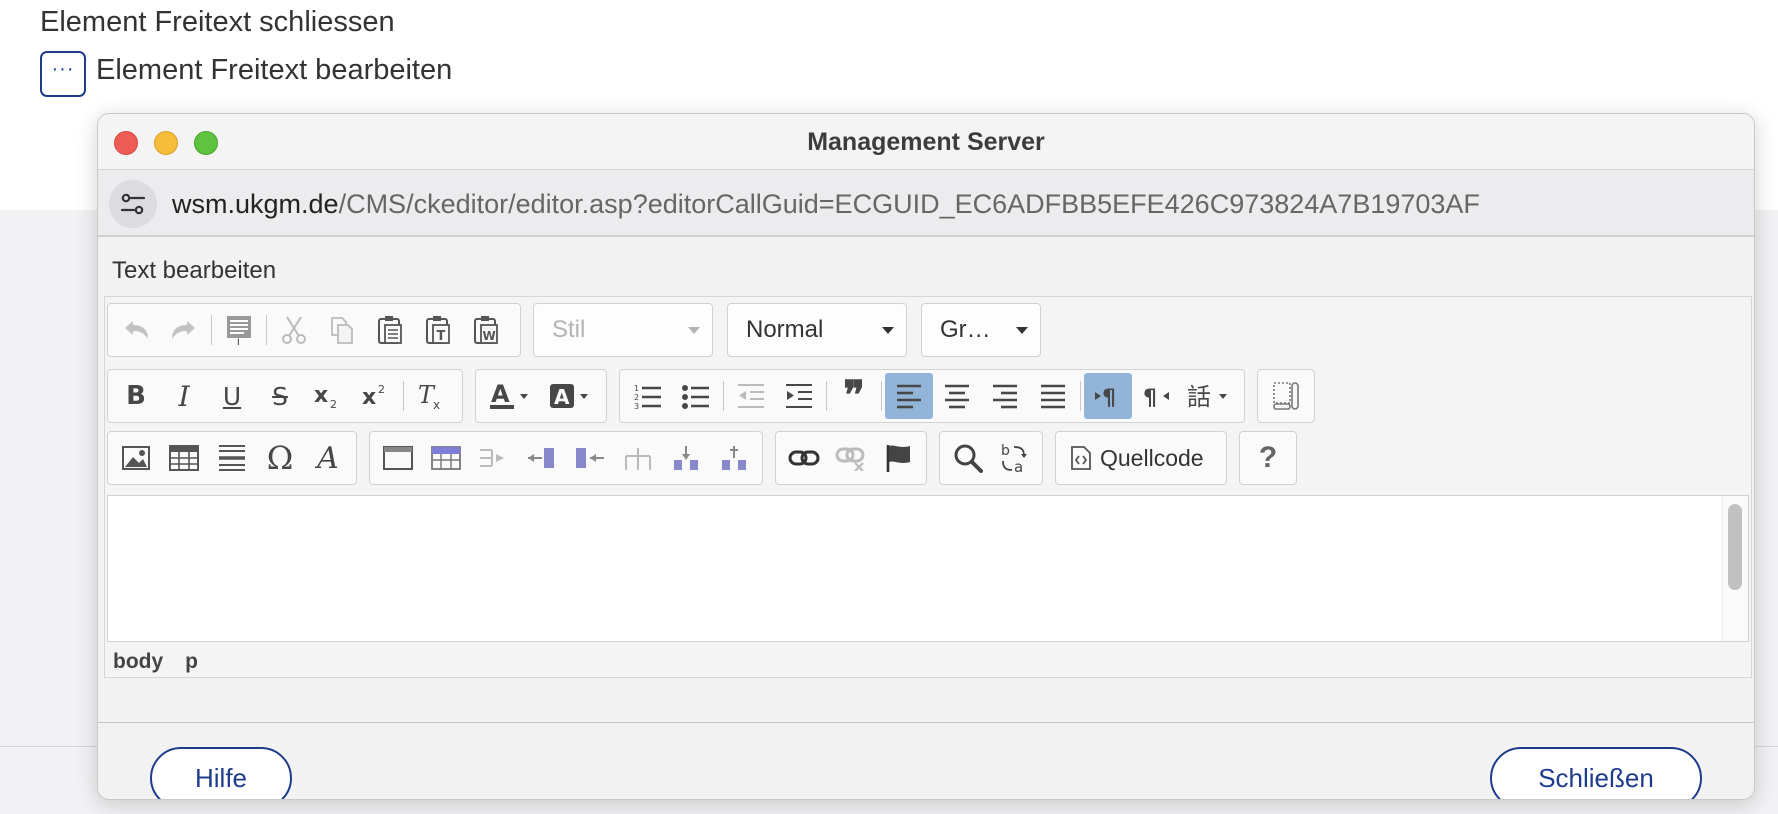  I want to click on search-icon, so click(967, 458).